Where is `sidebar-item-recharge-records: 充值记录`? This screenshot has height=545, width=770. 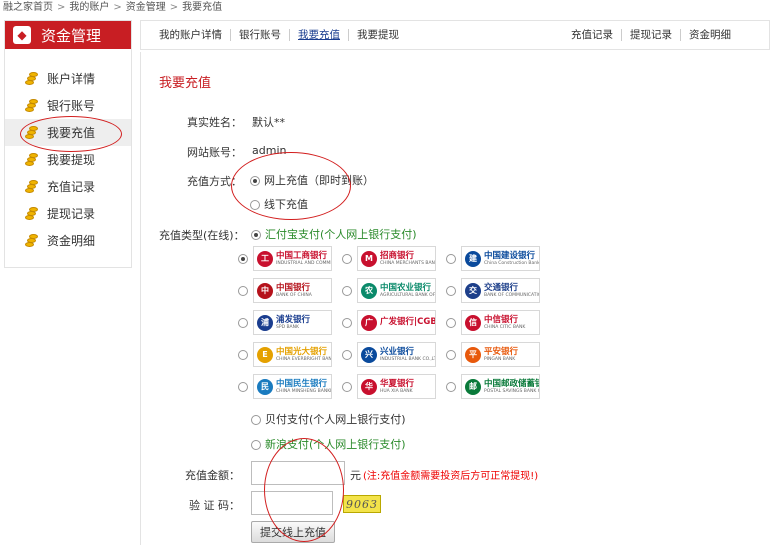 sidebar-item-recharge-records: 充值记录 is located at coordinates (68, 186).